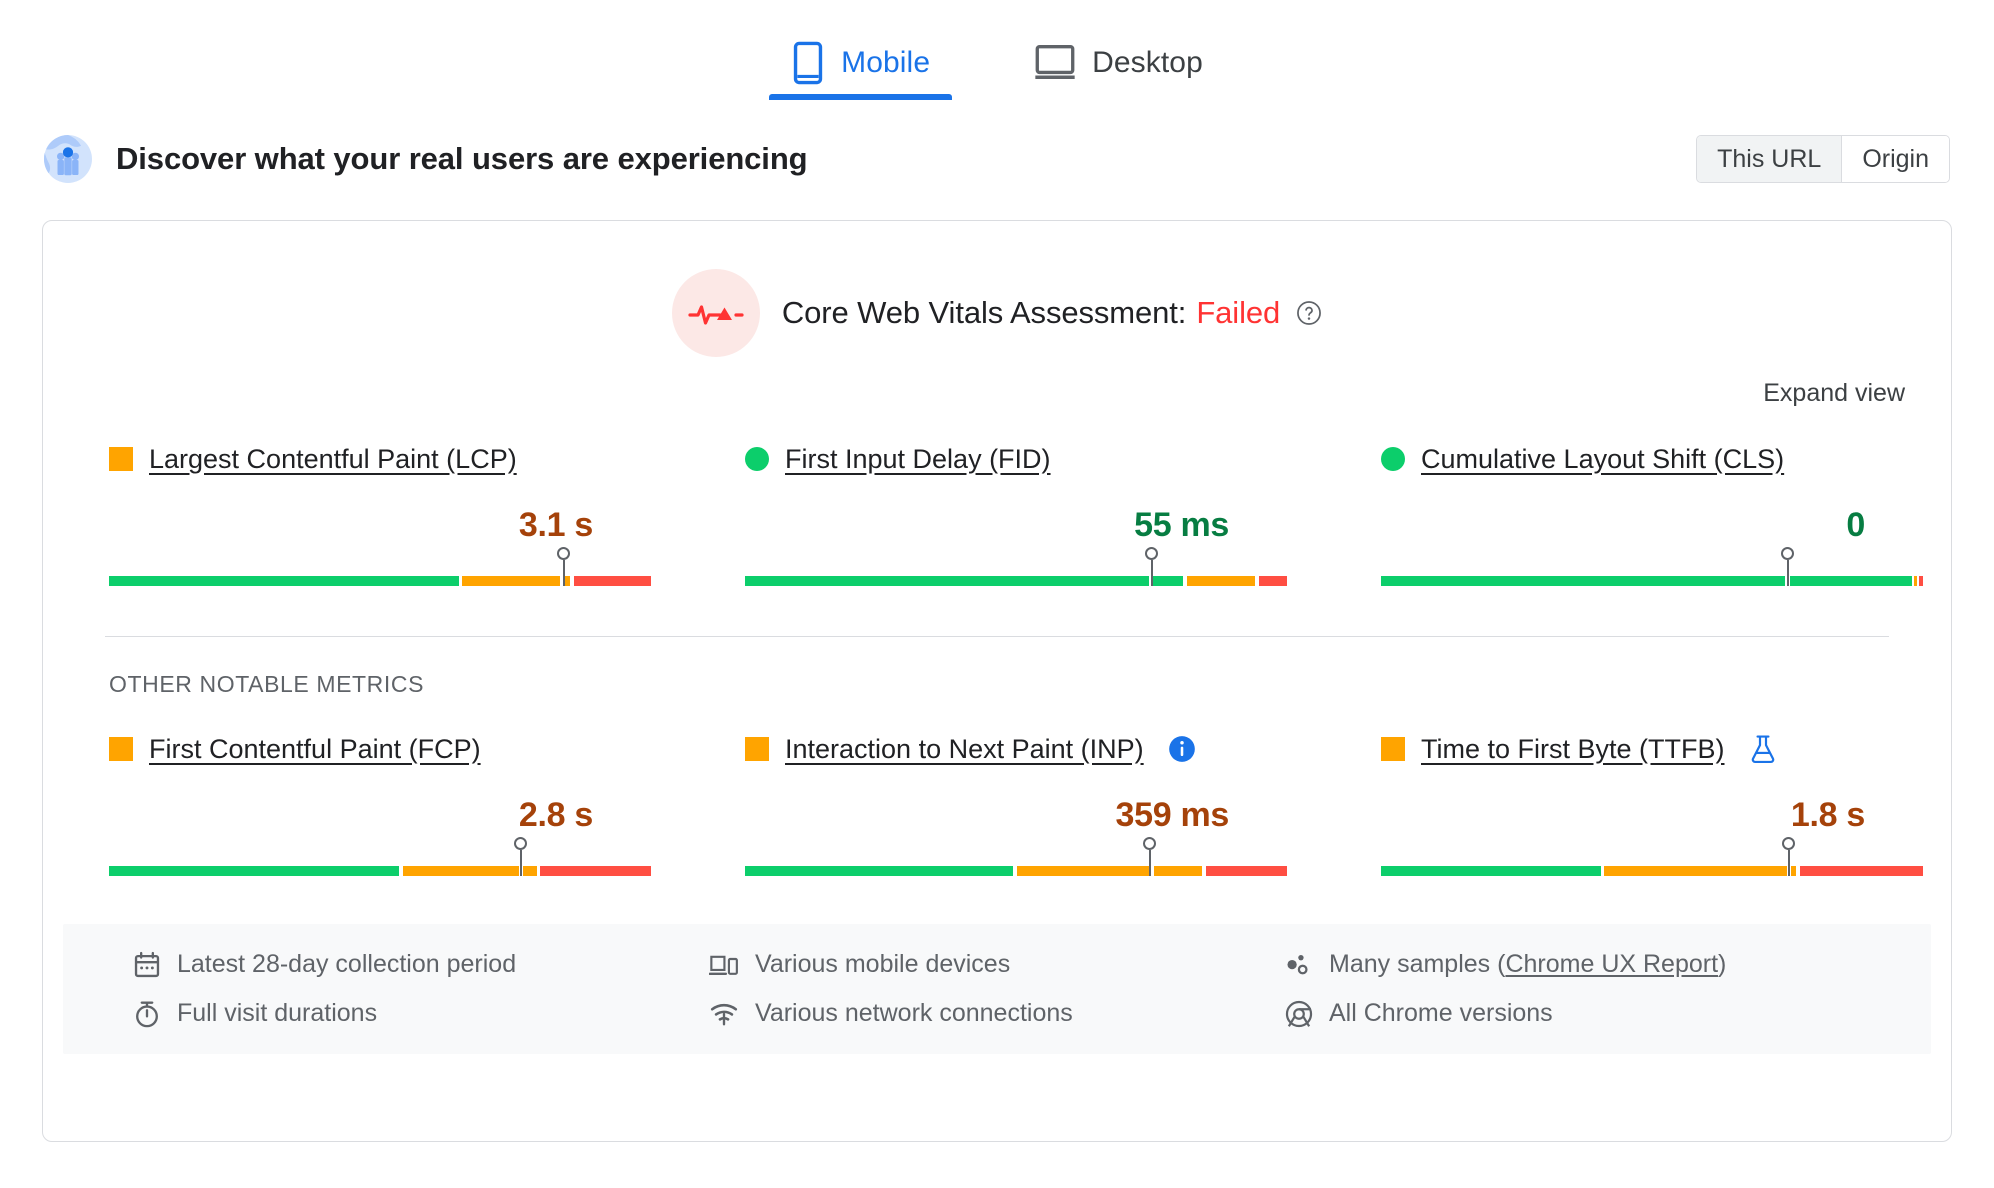 The image size is (1994, 1188). Describe the element at coordinates (1055, 63) in the screenshot. I see `desktop-monitor-icon` at that location.